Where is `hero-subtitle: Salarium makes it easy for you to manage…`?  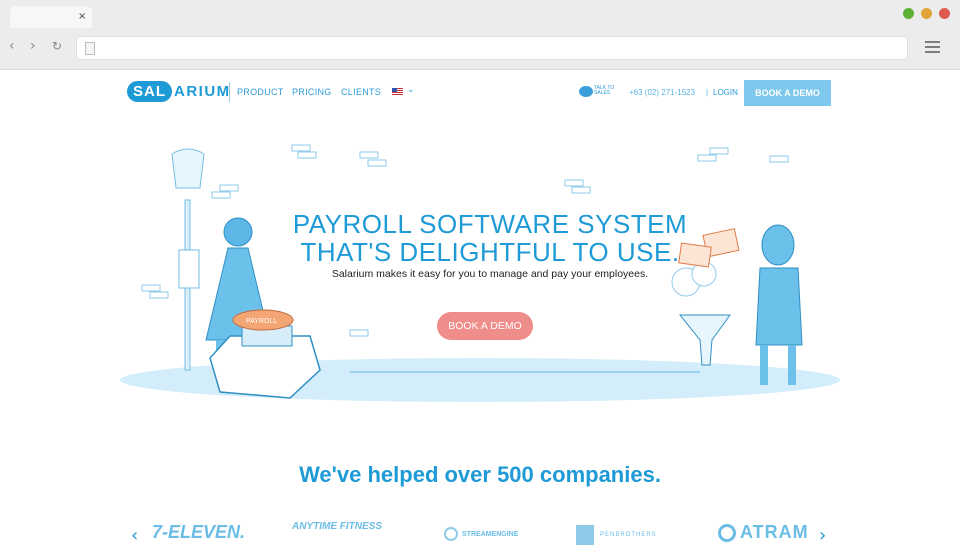 hero-subtitle: Salarium makes it easy for you to manage… is located at coordinates (490, 274).